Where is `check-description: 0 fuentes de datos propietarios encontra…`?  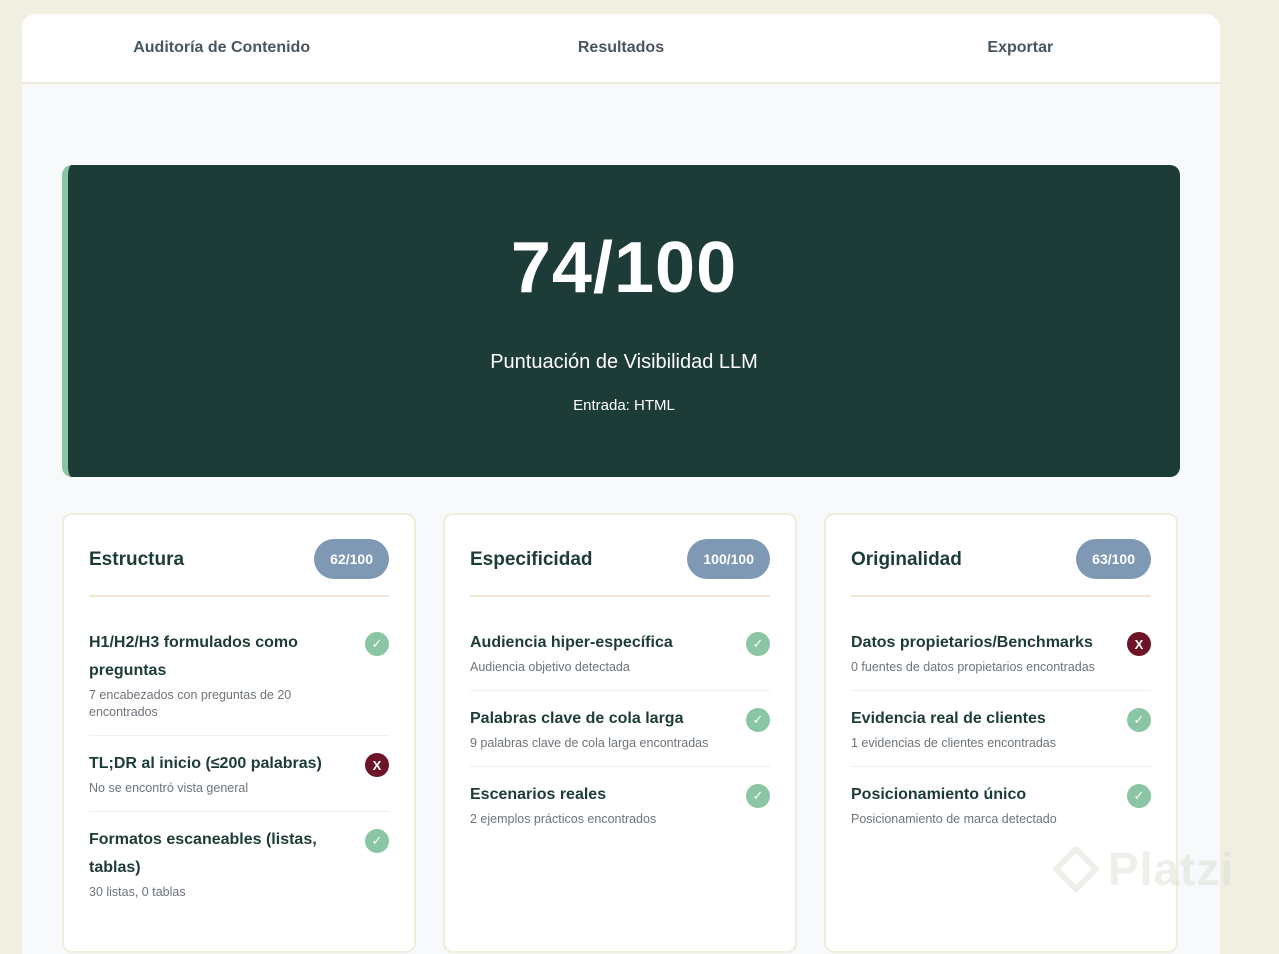 check-description: 0 fuentes de datos propietarios encontra… is located at coordinates (973, 667).